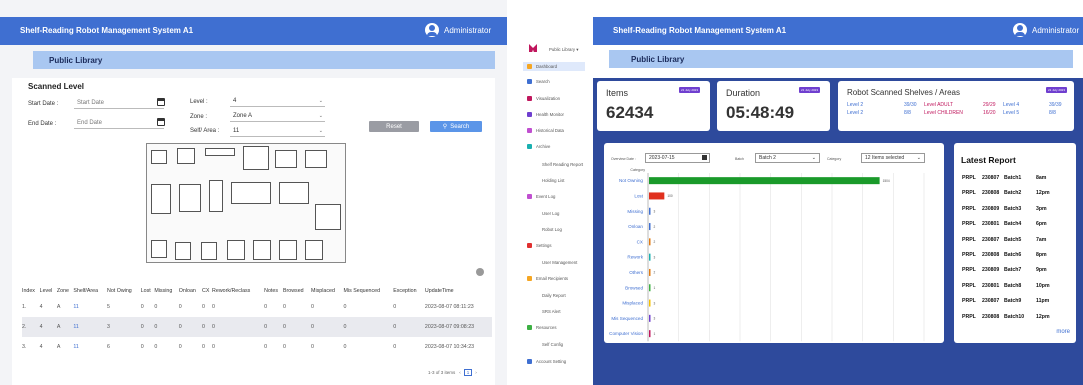  Describe the element at coordinates (394, 126) in the screenshot. I see `reset-button: Reset` at that location.